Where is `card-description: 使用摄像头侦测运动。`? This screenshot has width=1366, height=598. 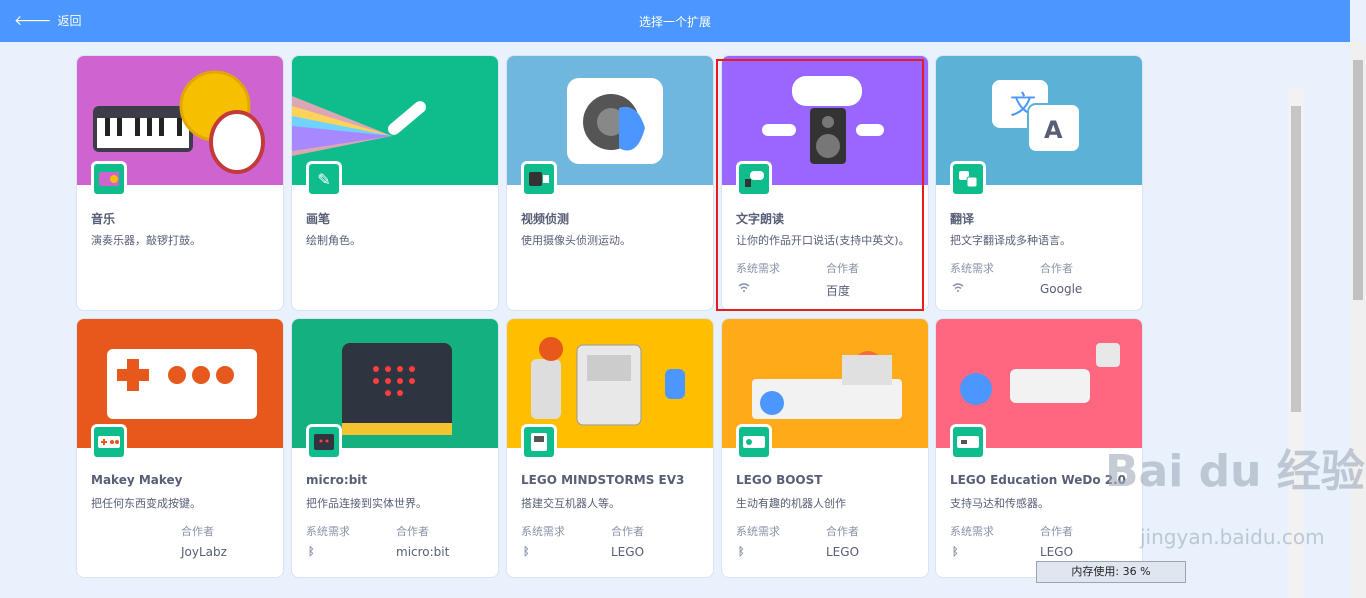
card-description: 使用摄像头侦测运动。 is located at coordinates (576, 240).